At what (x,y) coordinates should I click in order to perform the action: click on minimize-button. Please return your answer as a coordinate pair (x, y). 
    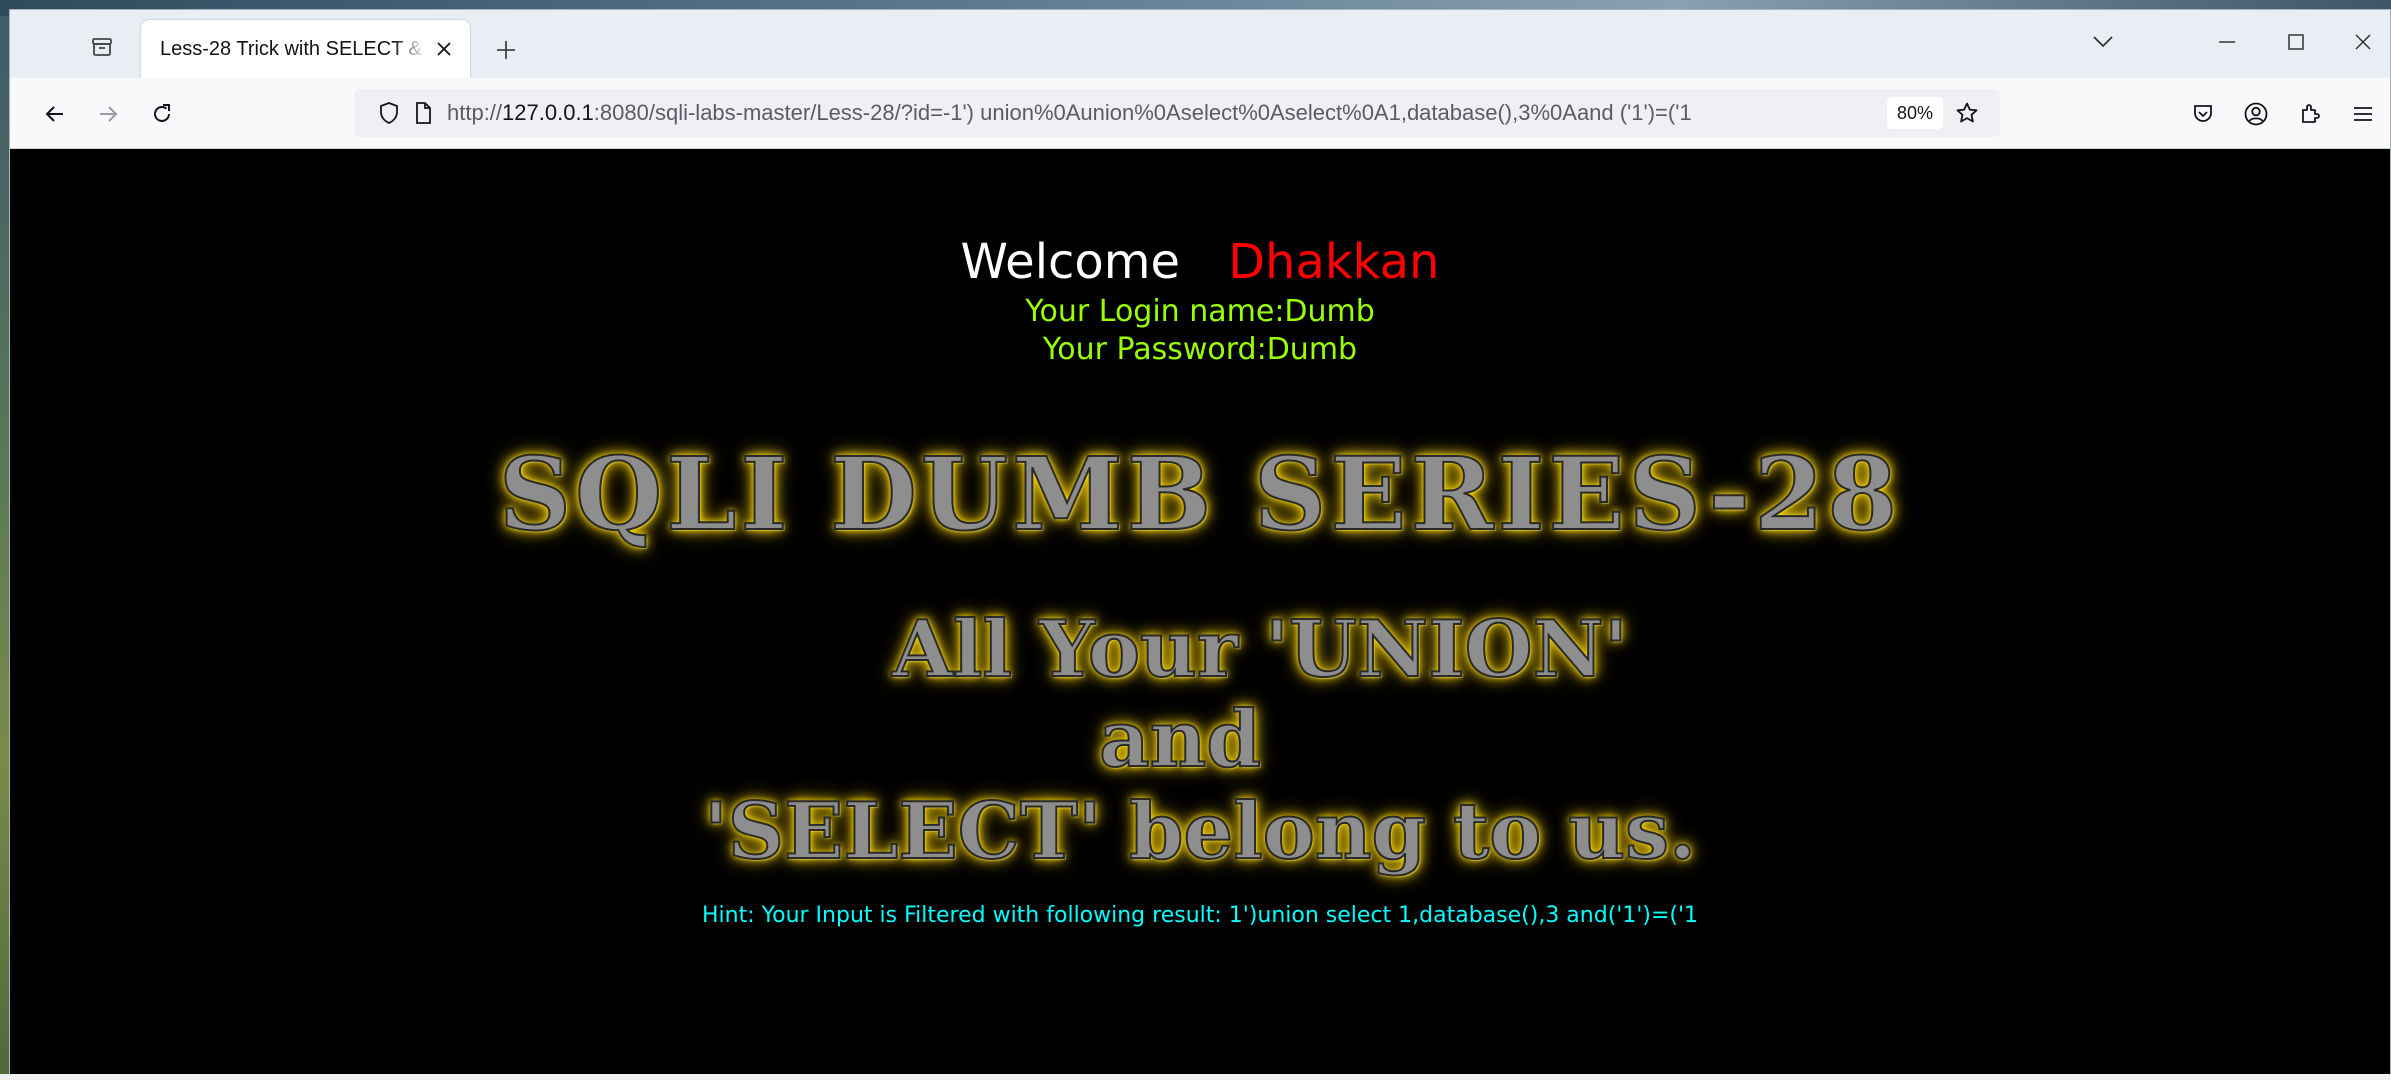
    Looking at the image, I should click on (2227, 42).